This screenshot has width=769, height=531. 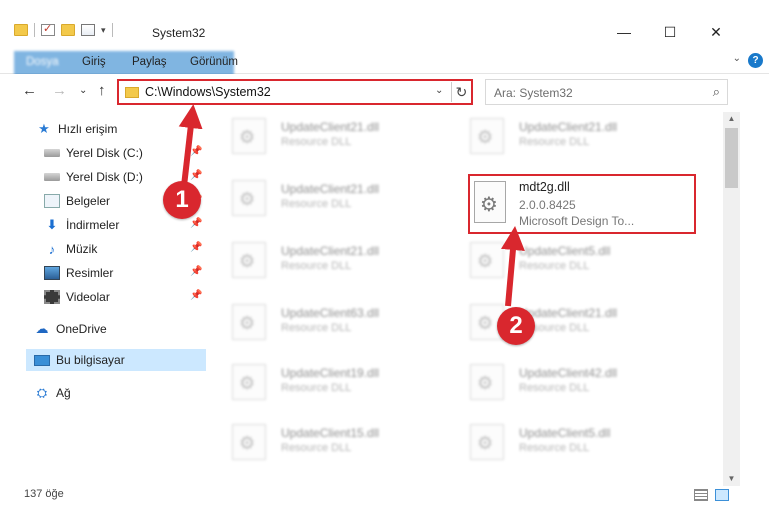 What do you see at coordinates (63, 393) in the screenshot?
I see `sidebar-item-label: Ağ` at bounding box center [63, 393].